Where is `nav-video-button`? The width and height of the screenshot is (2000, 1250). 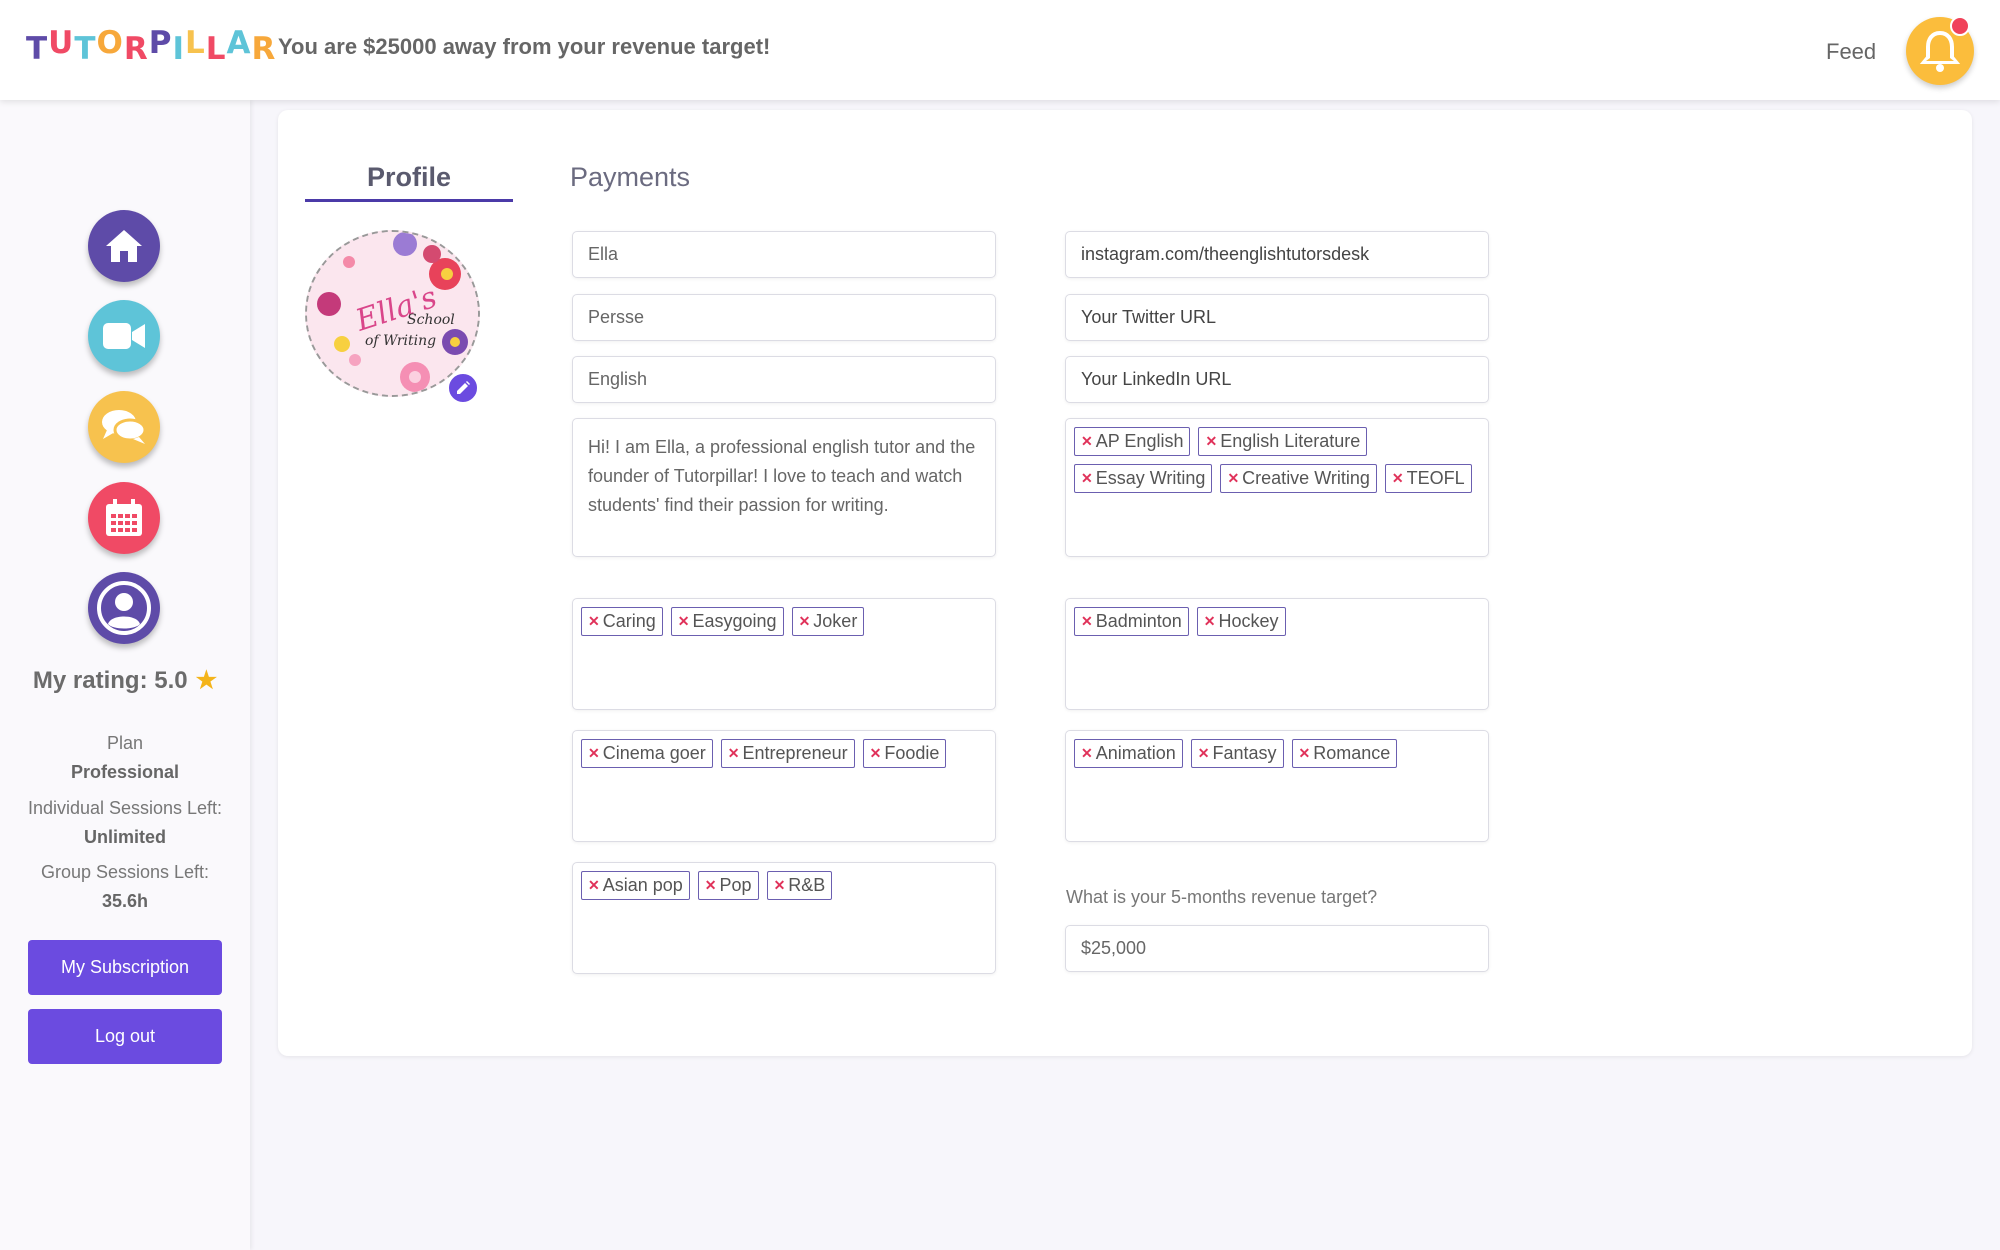
nav-video-button is located at coordinates (124, 336).